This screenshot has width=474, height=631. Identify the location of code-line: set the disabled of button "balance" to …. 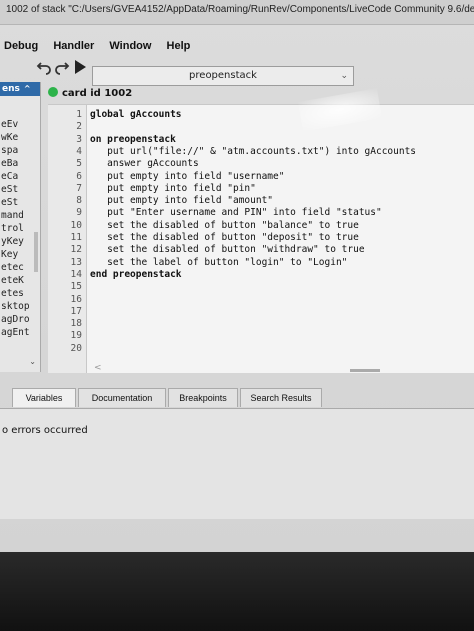
(224, 225).